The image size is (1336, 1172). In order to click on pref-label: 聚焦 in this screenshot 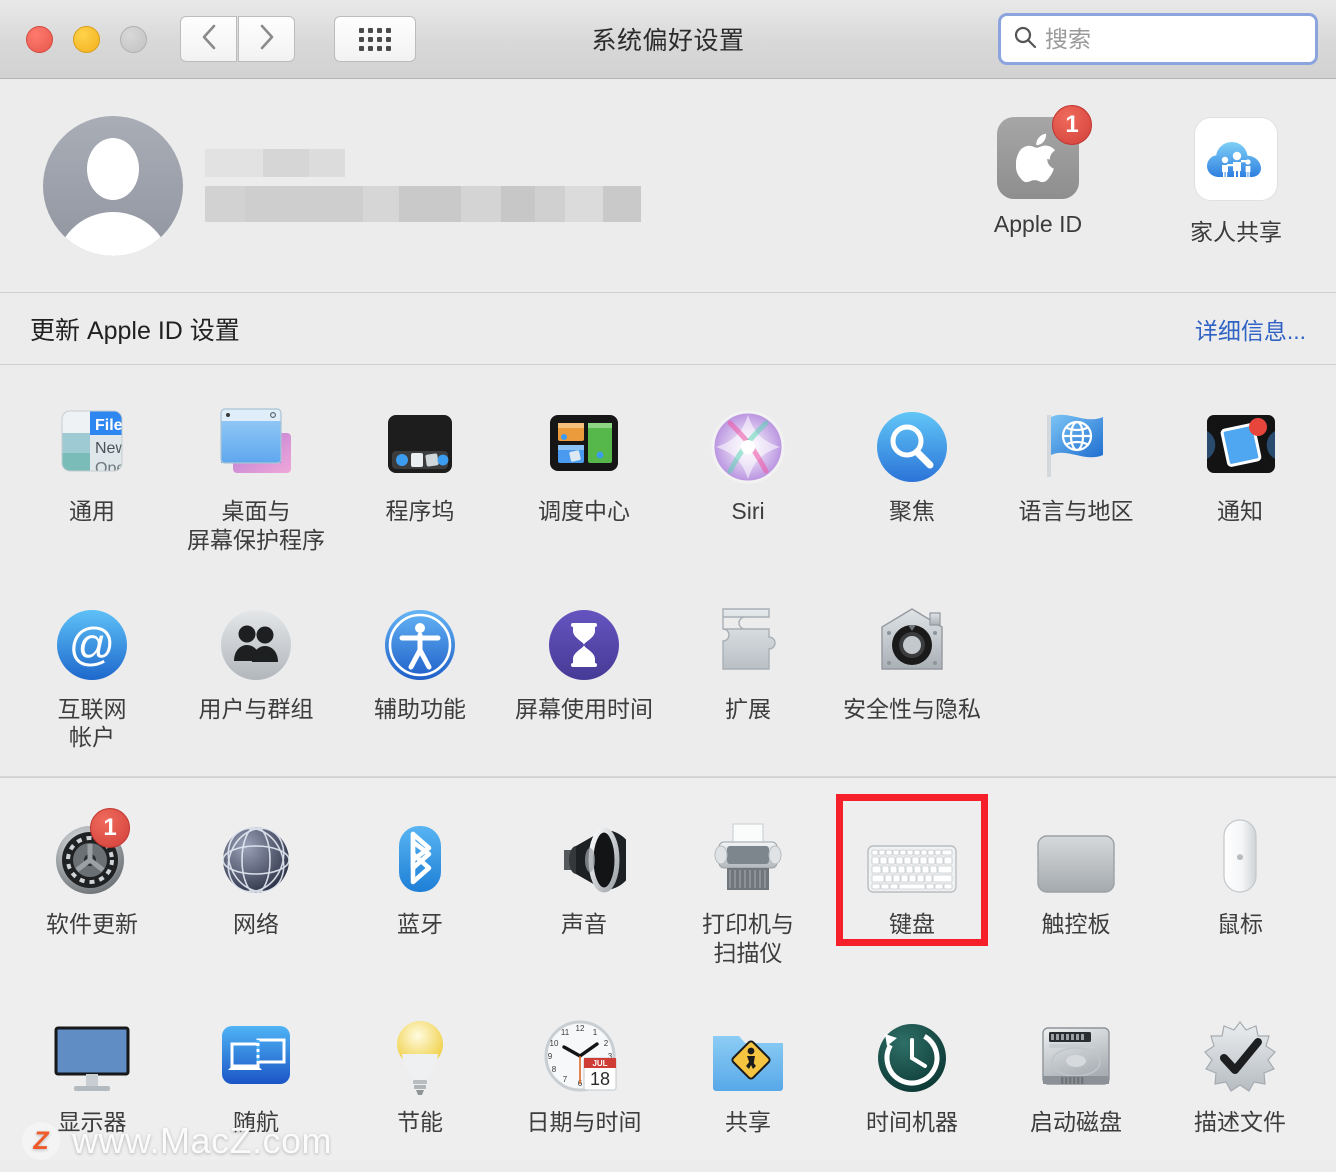, I will do `click(912, 511)`.